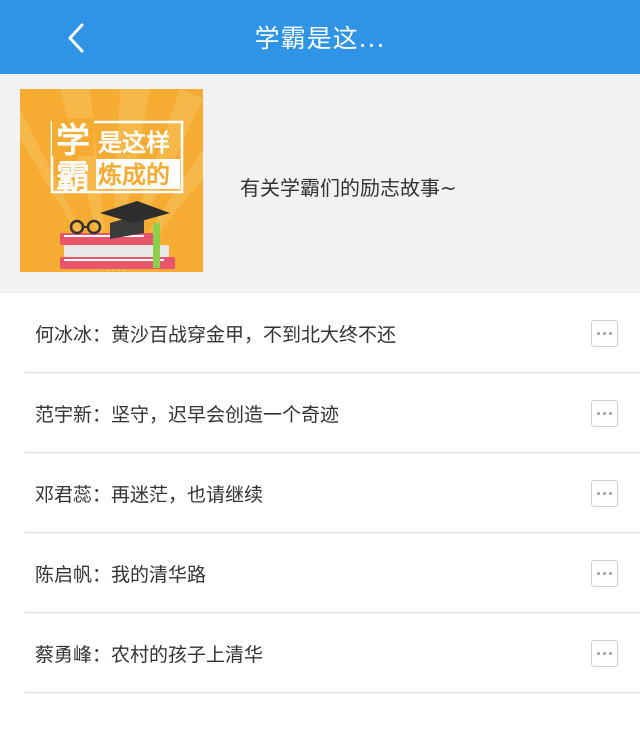  I want to click on list-item: 蔡勇峰：农村的孩子上清华, so click(332, 653).